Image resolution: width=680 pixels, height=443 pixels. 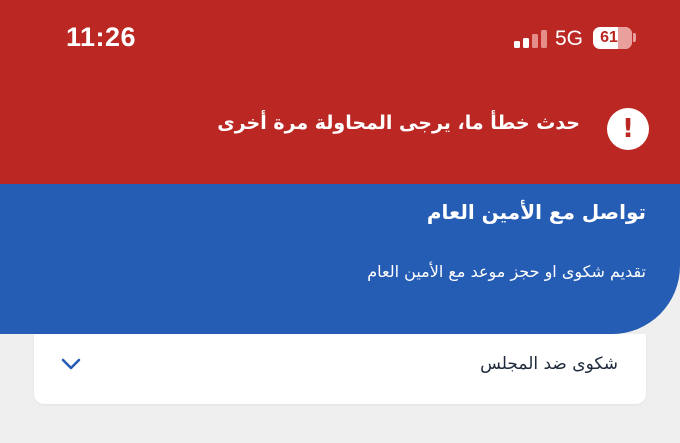 I want to click on page-title: تواصل مع الأمين العام, so click(x=536, y=212).